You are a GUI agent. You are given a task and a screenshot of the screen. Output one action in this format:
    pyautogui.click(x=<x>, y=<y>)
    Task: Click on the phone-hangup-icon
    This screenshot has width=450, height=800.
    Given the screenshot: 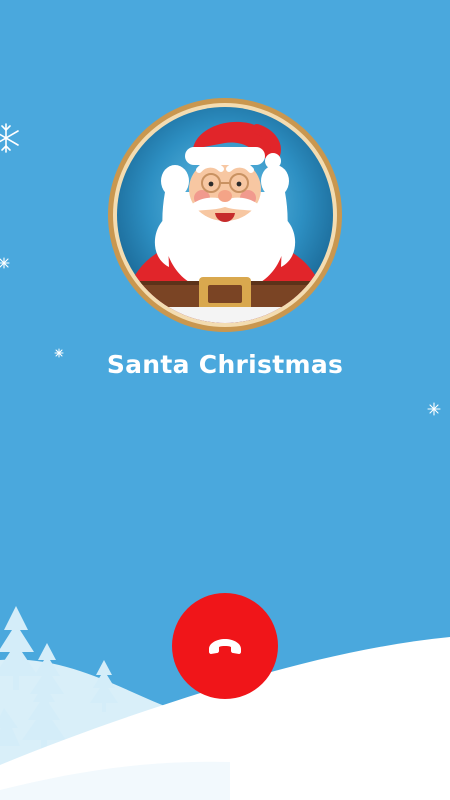 What is the action you would take?
    pyautogui.click(x=225, y=646)
    